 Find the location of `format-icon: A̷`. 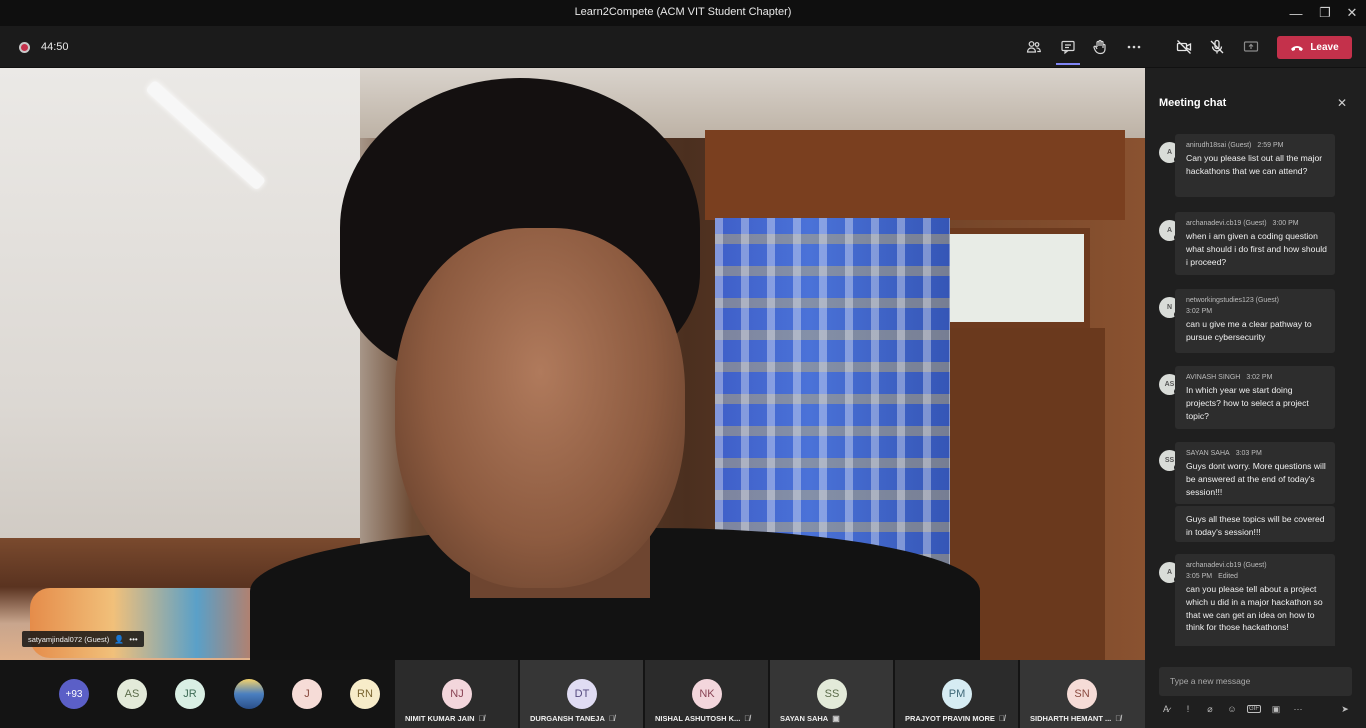

format-icon: A̷ is located at coordinates (1166, 709).